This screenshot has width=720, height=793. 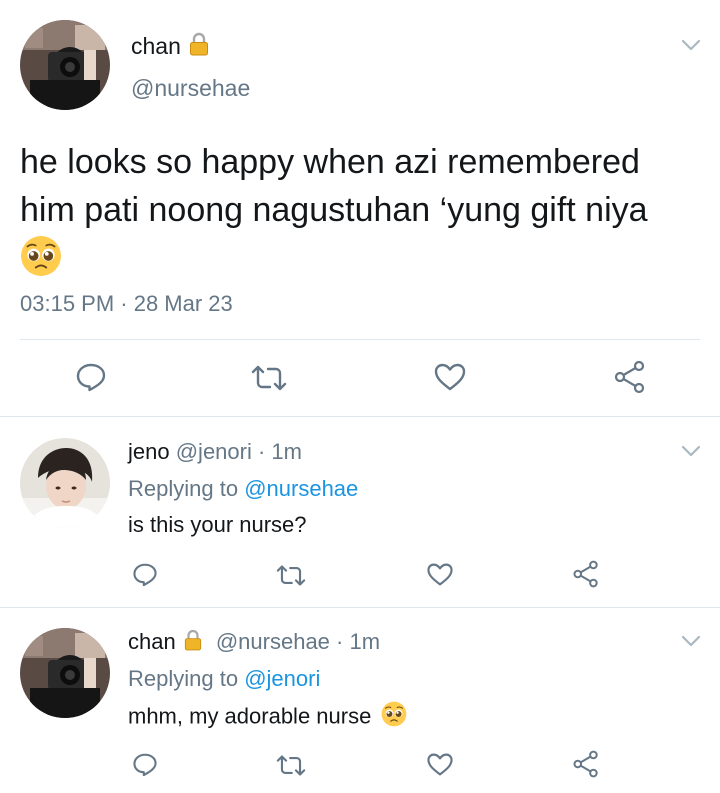 I want to click on reply-text: is this your nurse?, so click(x=217, y=524).